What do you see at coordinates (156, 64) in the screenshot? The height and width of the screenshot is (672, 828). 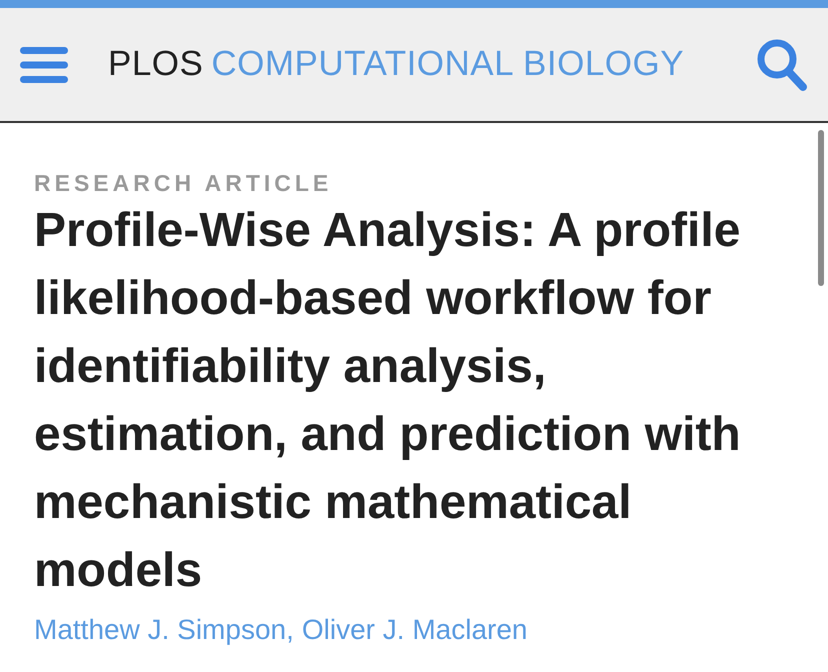 I see `logo-text: PLOS` at bounding box center [156, 64].